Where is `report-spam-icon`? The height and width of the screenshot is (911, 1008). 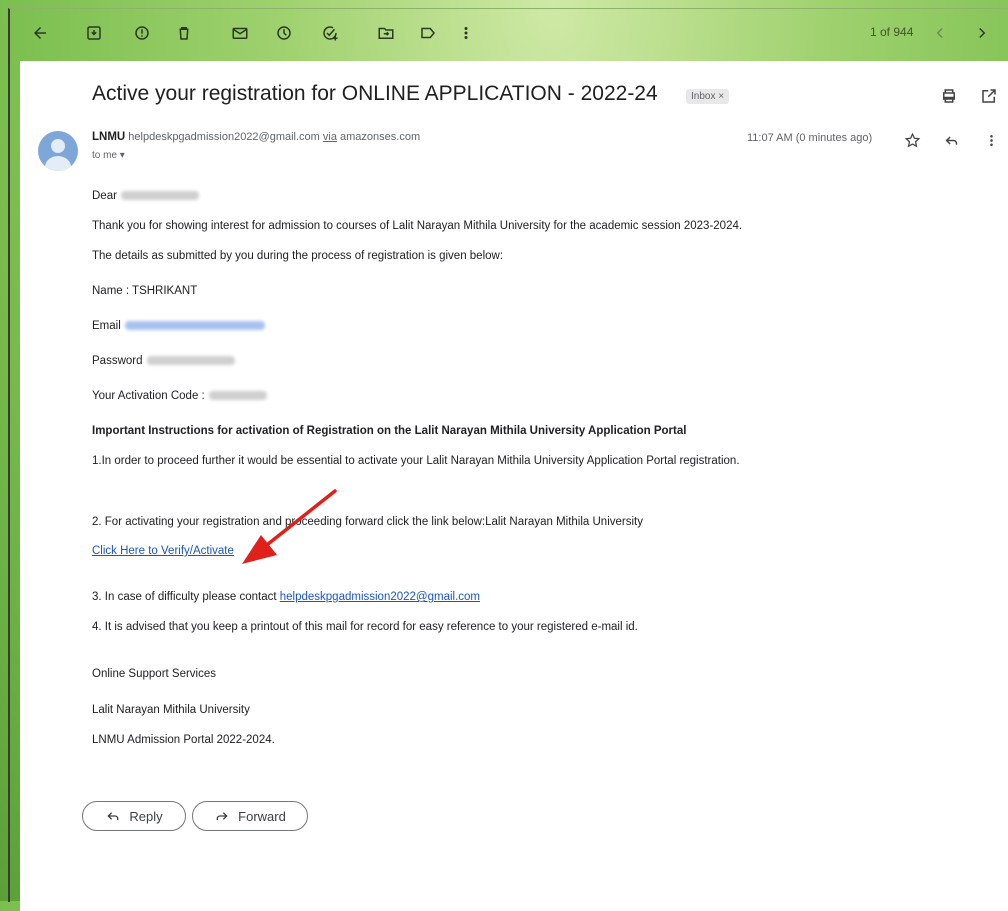
report-spam-icon is located at coordinates (142, 33).